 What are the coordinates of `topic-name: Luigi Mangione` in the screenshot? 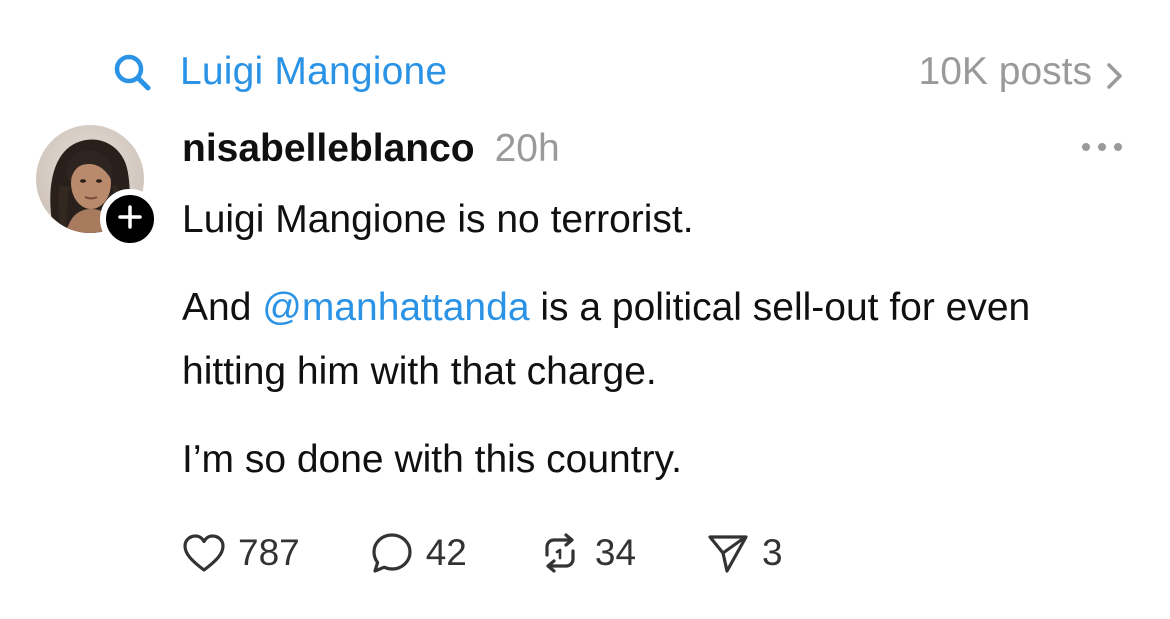 It's located at (314, 71).